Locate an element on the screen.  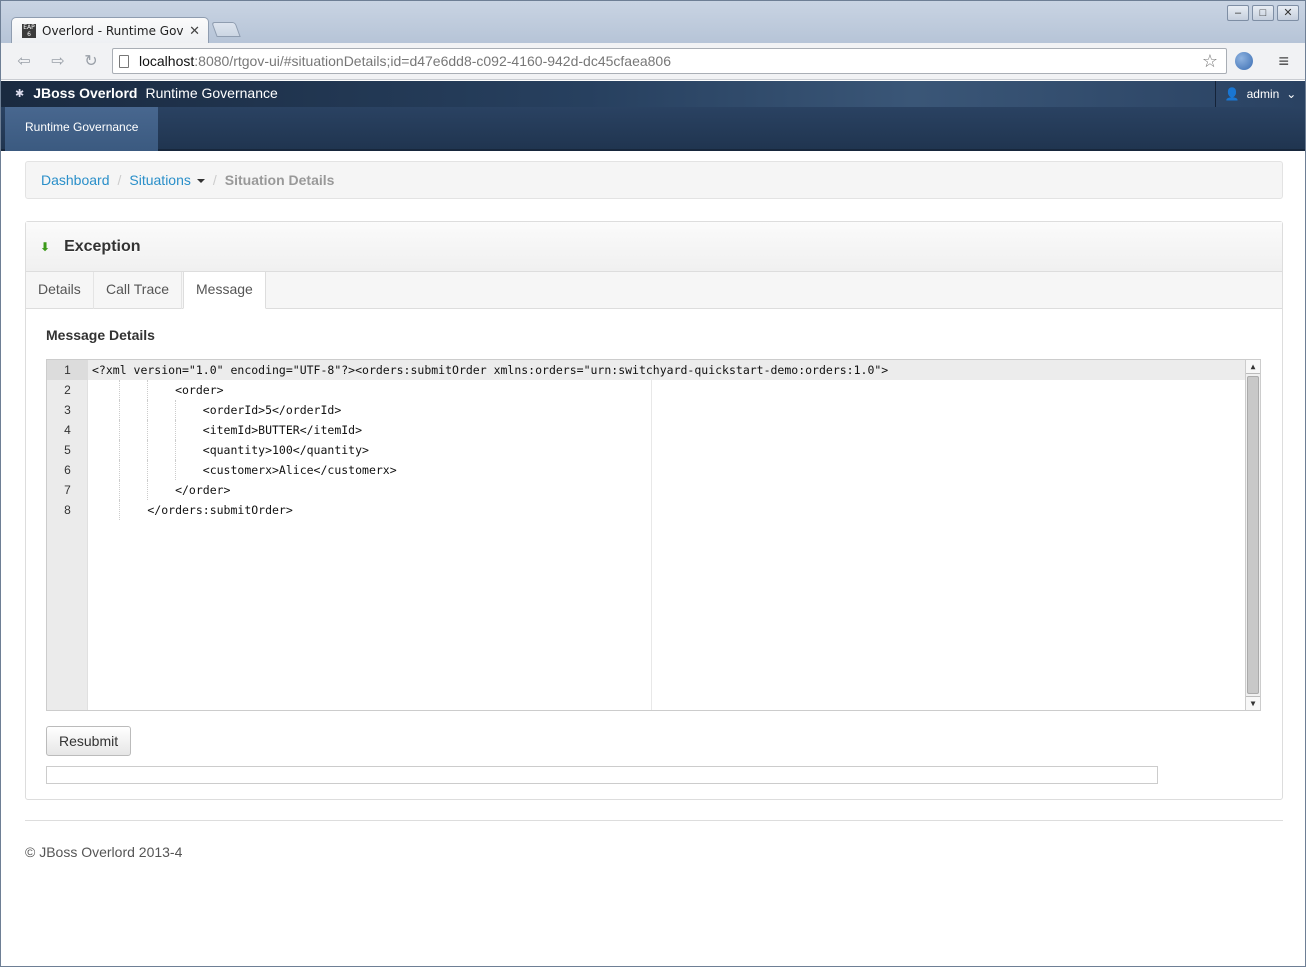
editor-line: 2 <order> is located at coordinates (646, 390).